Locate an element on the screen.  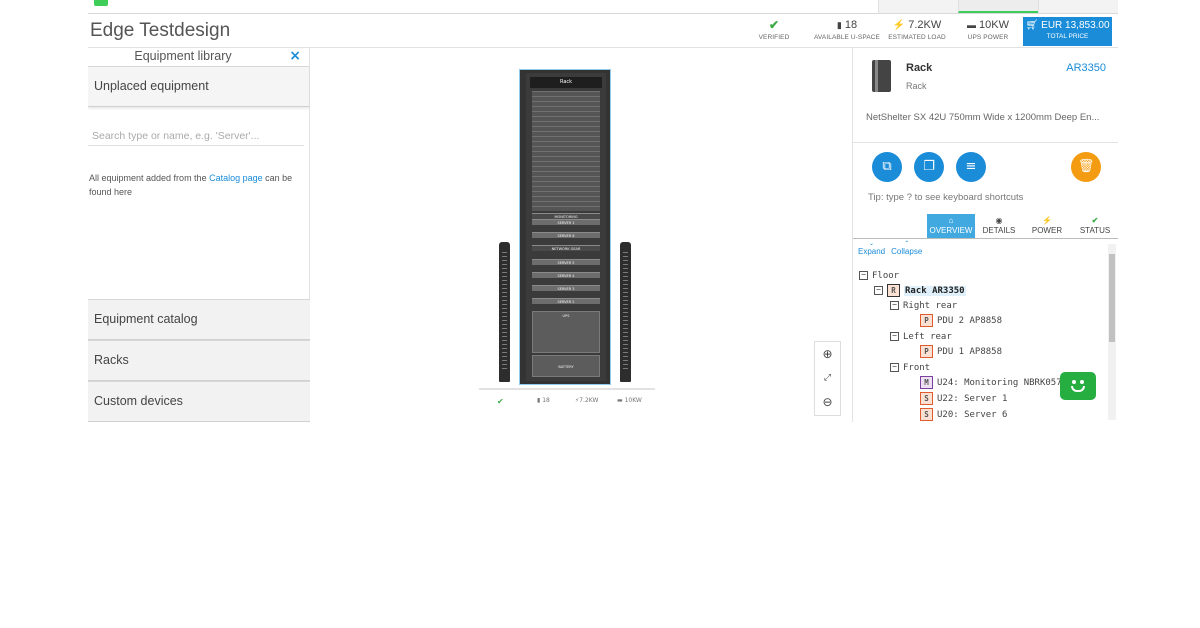
zoom-in-icon: ⊕ is located at coordinates (827, 354).